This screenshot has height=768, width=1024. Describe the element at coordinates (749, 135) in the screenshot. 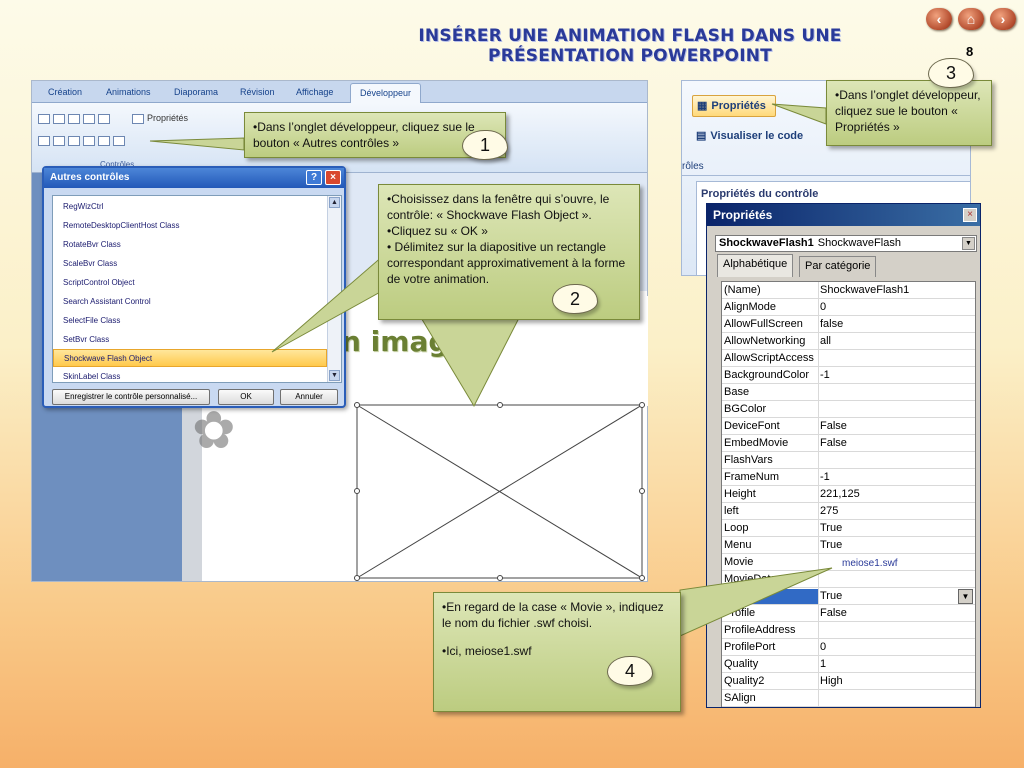

I see `view-code-button: ▤ Visualiser le code` at that location.